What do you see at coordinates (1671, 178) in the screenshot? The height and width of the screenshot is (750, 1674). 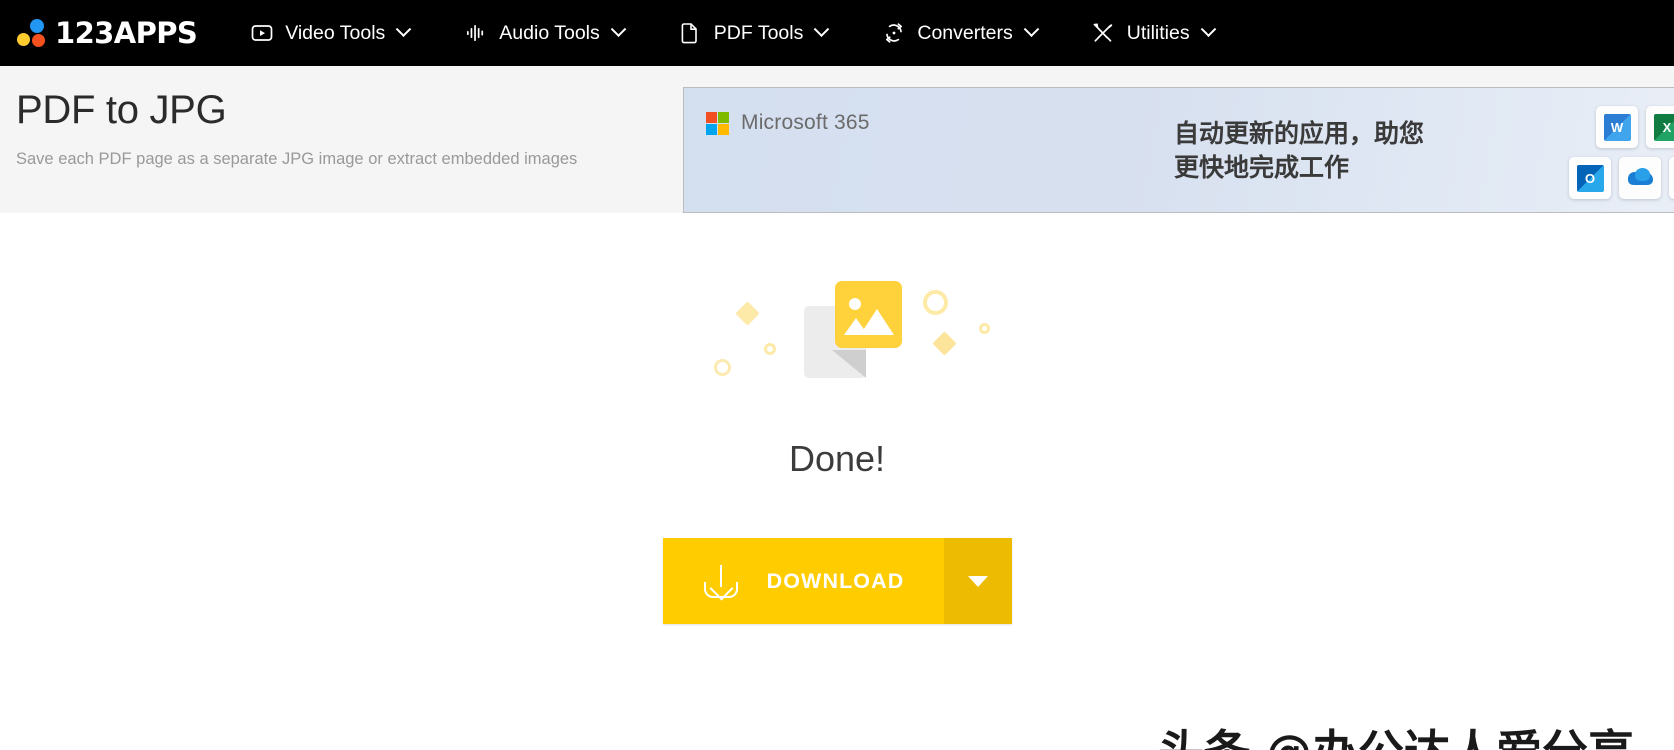 I see `onenote-icon` at bounding box center [1671, 178].